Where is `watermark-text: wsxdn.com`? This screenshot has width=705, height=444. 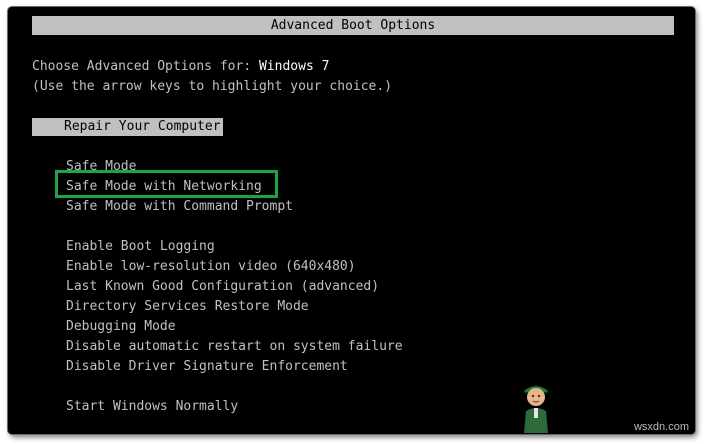
watermark-text: wsxdn.com is located at coordinates (661, 427).